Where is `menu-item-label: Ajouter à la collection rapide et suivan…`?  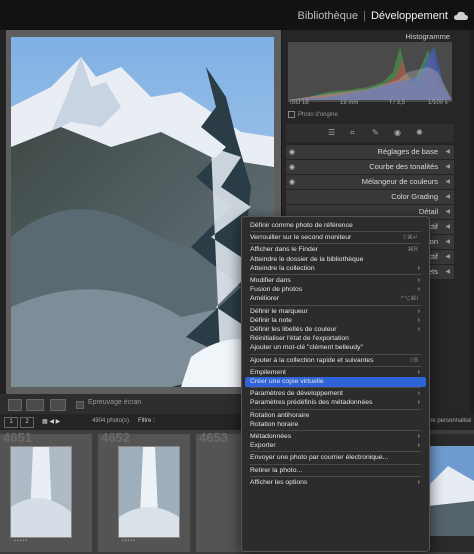 menu-item-label: Ajouter à la collection rapide et suivan… is located at coordinates (312, 360).